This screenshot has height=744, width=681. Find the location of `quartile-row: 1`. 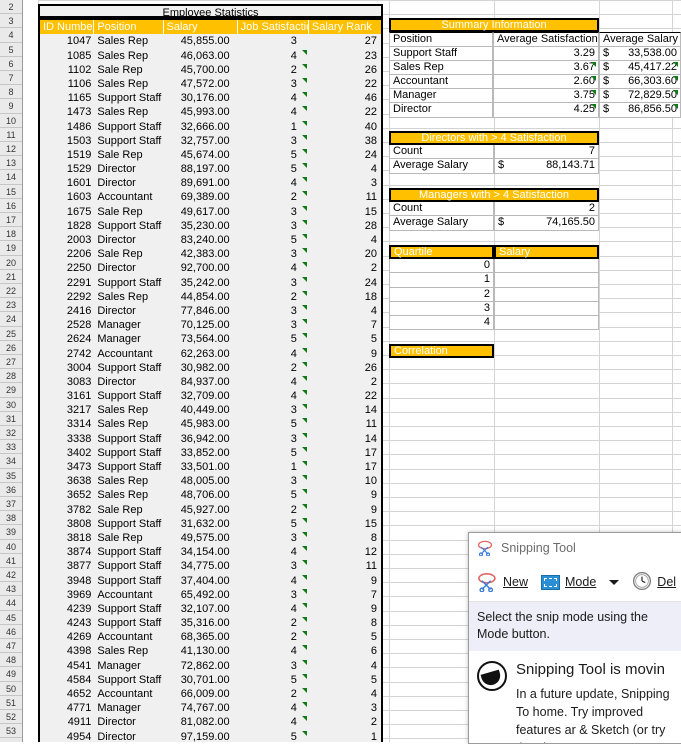

quartile-row: 1 is located at coordinates (494, 280).